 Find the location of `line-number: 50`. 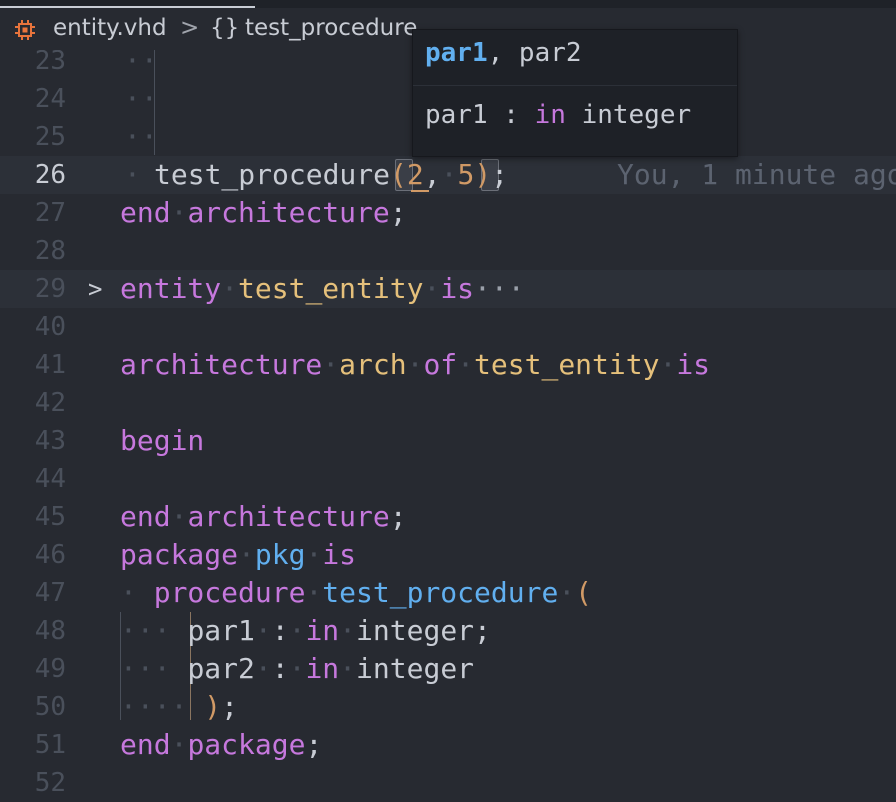

line-number: 50 is located at coordinates (50, 707).